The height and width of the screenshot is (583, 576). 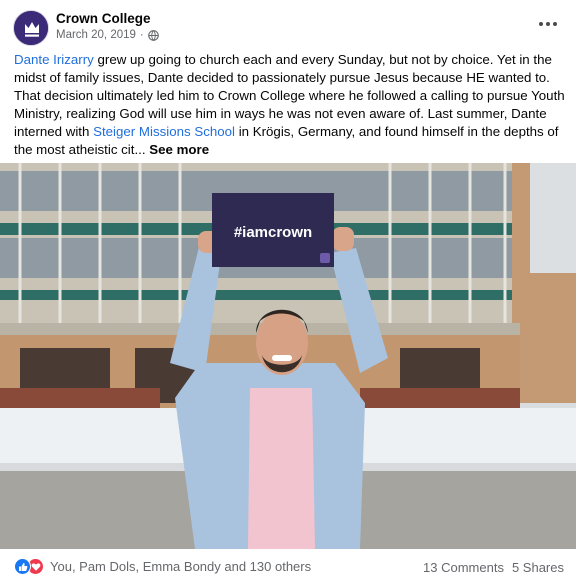 I want to click on reactions-summary: You, Pam Dols, Emma Bondy and 130 others, so click(x=162, y=566).